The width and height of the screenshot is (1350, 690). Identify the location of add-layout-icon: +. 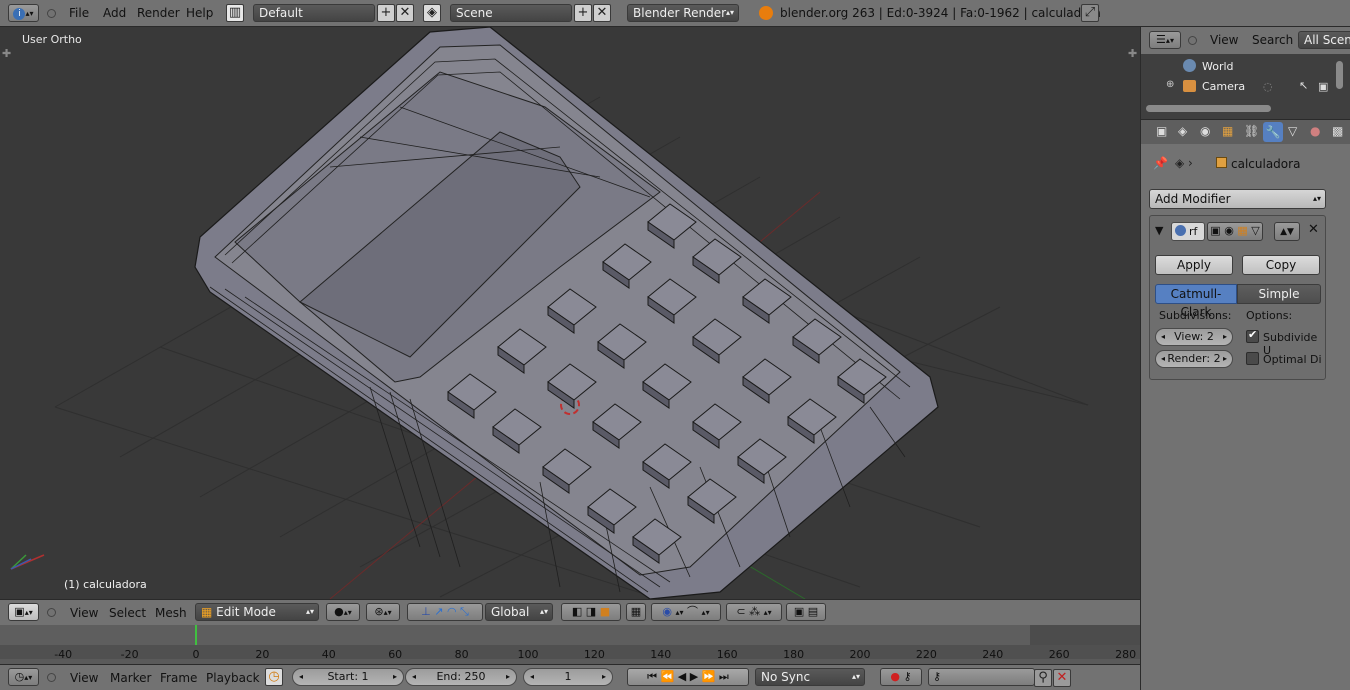
(386, 13).